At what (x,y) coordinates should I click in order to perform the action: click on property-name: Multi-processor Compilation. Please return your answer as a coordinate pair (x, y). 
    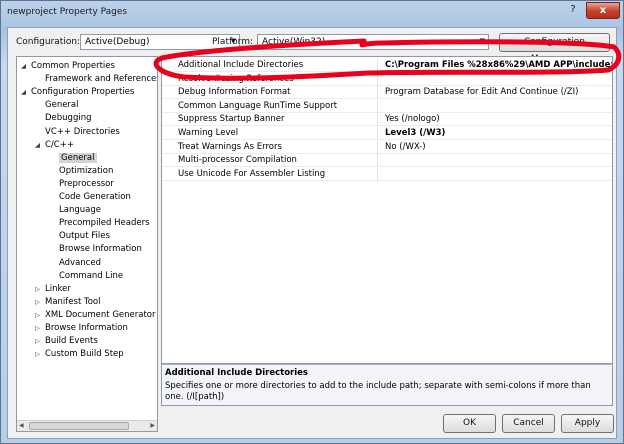
    Looking at the image, I should click on (278, 161).